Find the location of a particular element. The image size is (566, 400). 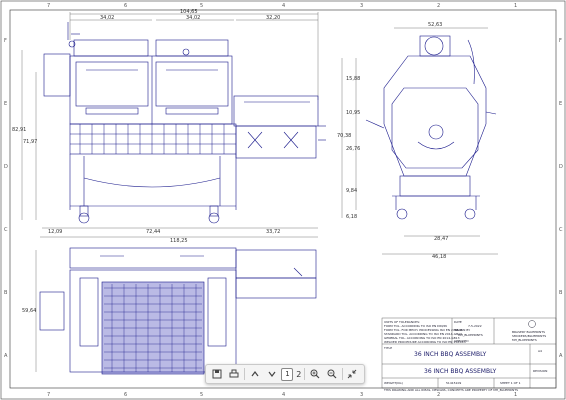

dim-side-base1: 28,47 is located at coordinates (441, 239).